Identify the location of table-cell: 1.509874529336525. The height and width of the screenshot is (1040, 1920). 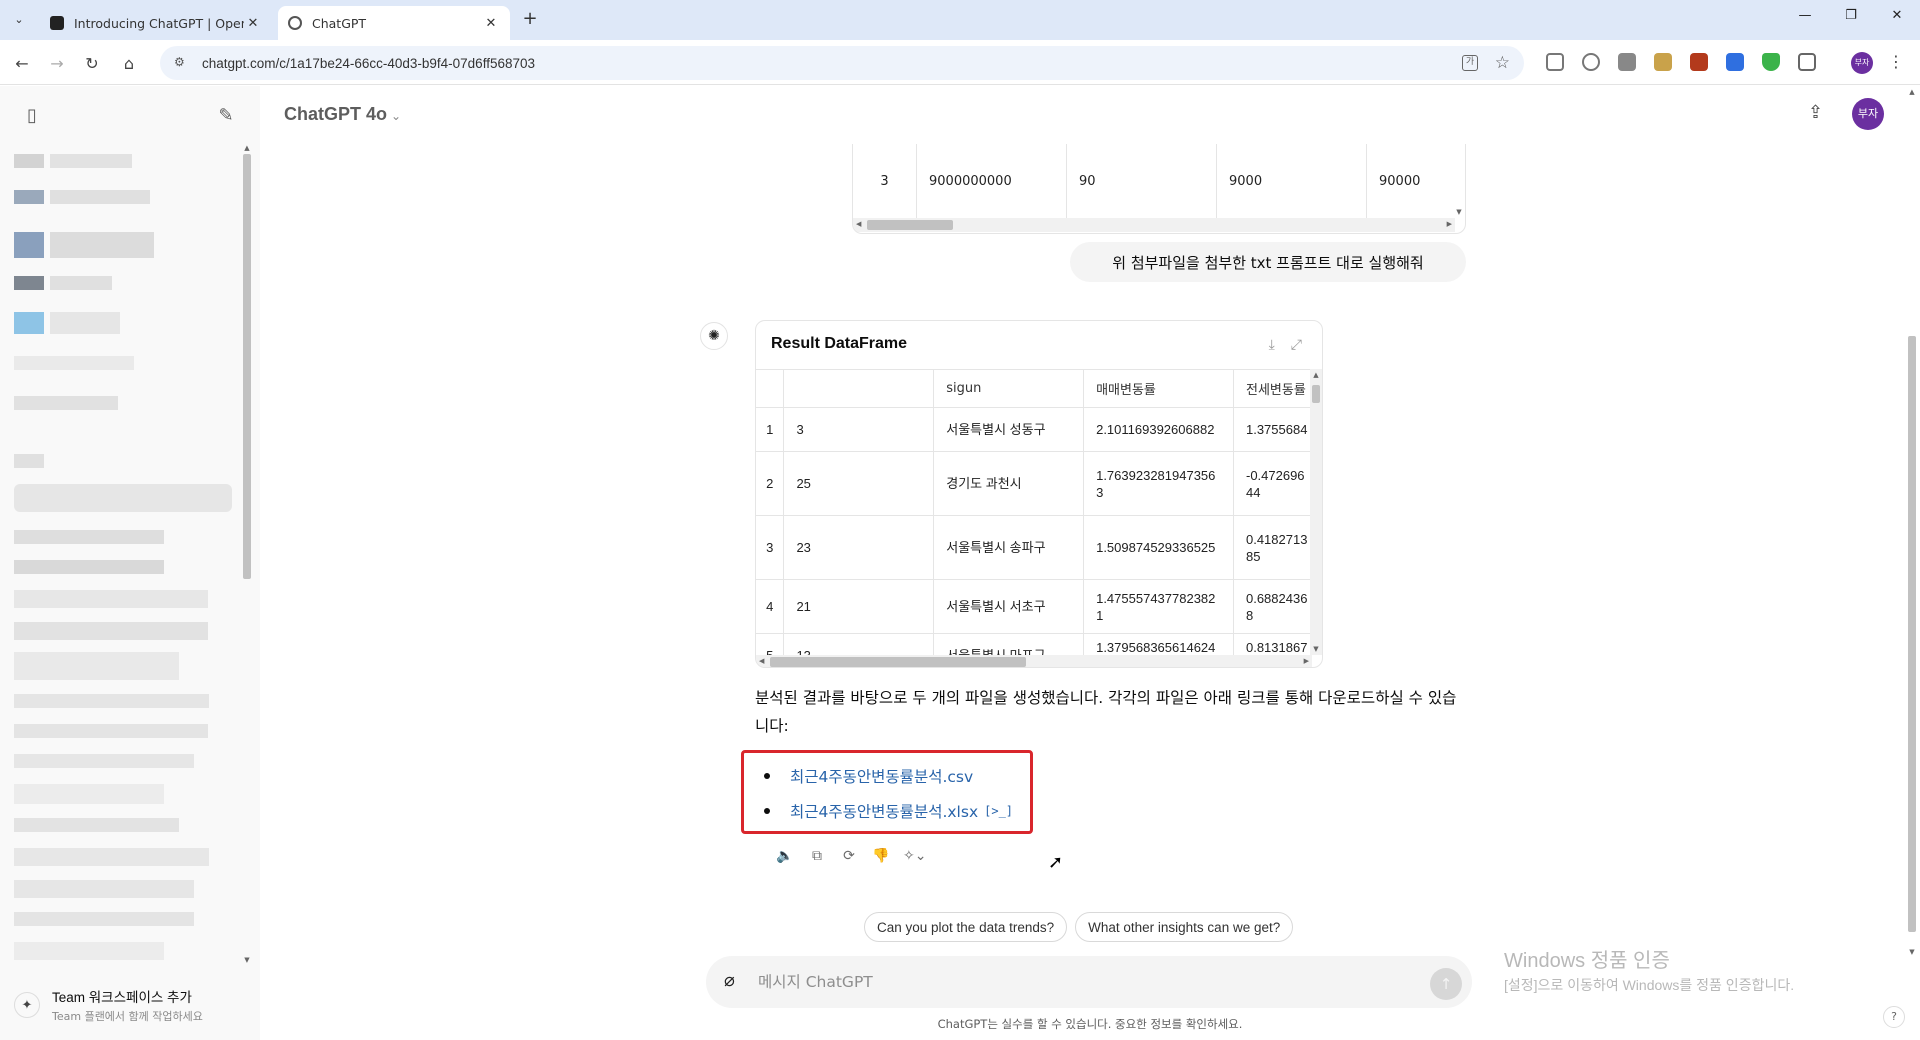
(1158, 547).